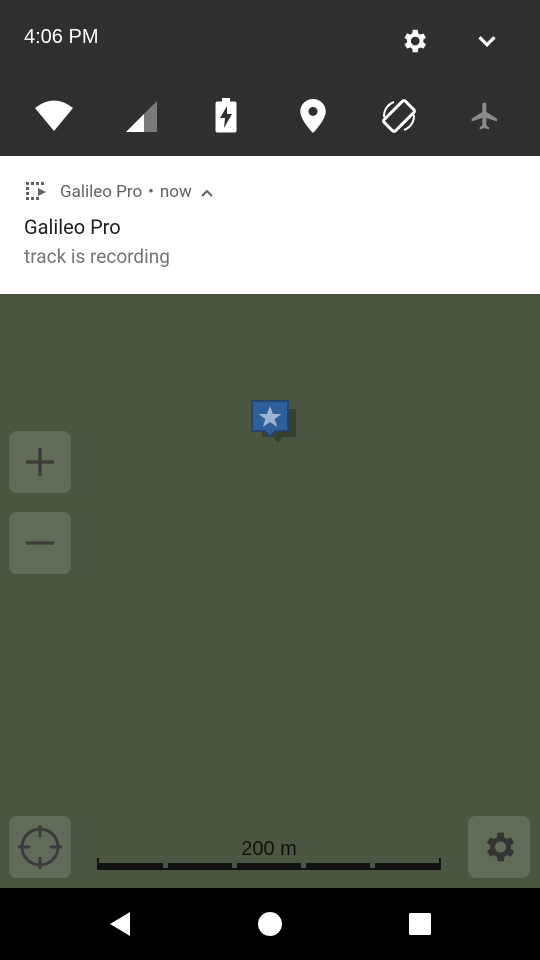  What do you see at coordinates (101, 192) in the screenshot?
I see `notification-app-name: Galileo Pro` at bounding box center [101, 192].